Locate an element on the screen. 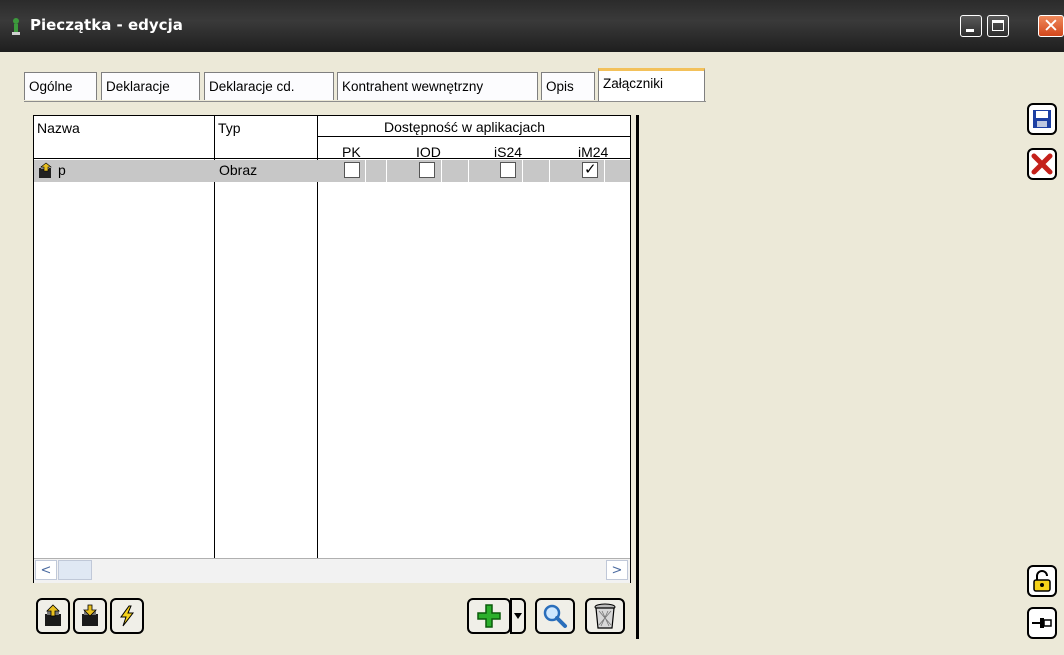 The width and height of the screenshot is (1064, 655). scroll-thumb is located at coordinates (75, 570).